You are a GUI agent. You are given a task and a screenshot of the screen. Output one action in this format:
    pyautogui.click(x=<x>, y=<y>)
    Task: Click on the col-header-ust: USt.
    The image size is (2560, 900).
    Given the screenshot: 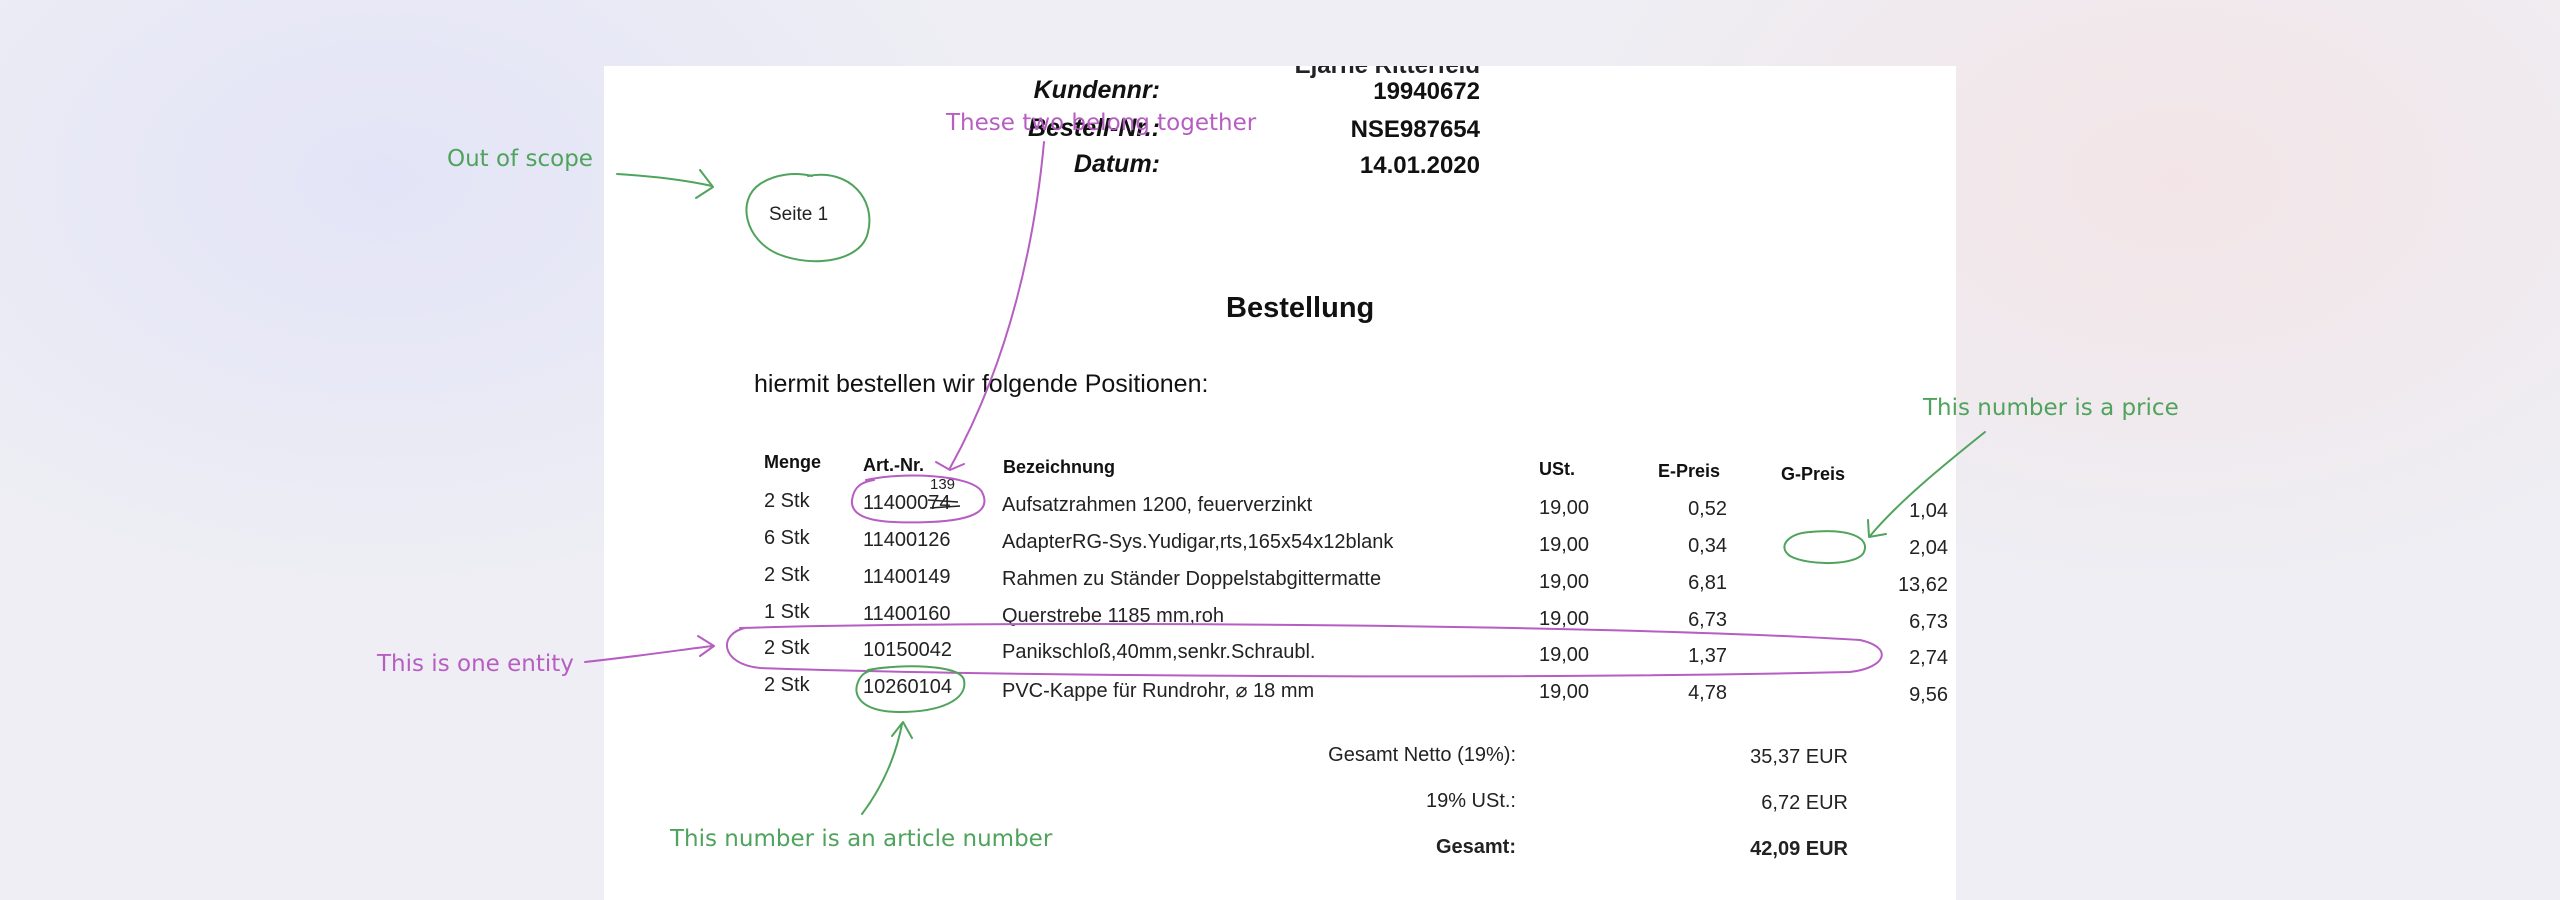 What is the action you would take?
    pyautogui.click(x=1557, y=469)
    